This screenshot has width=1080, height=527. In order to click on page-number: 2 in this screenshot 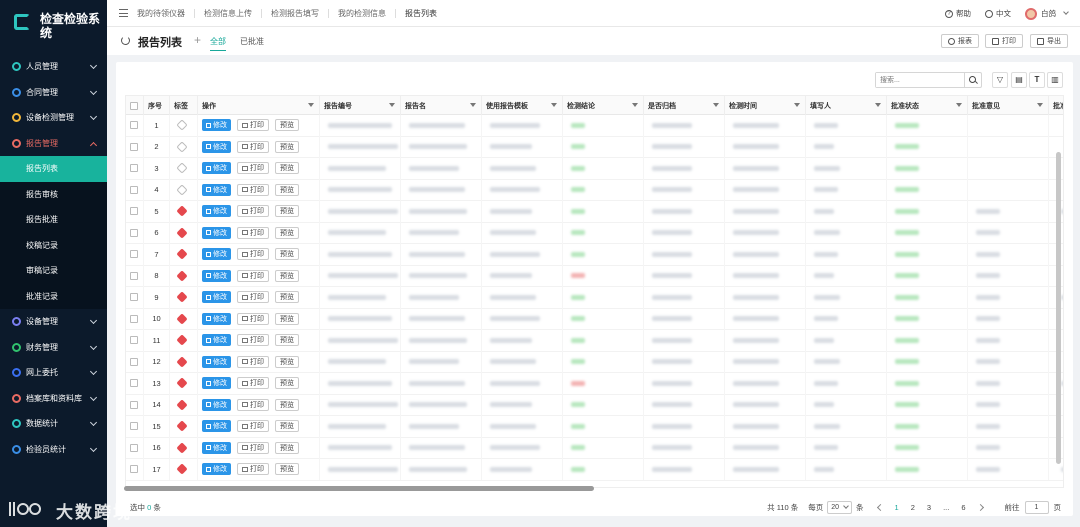, I will do `click(913, 507)`.